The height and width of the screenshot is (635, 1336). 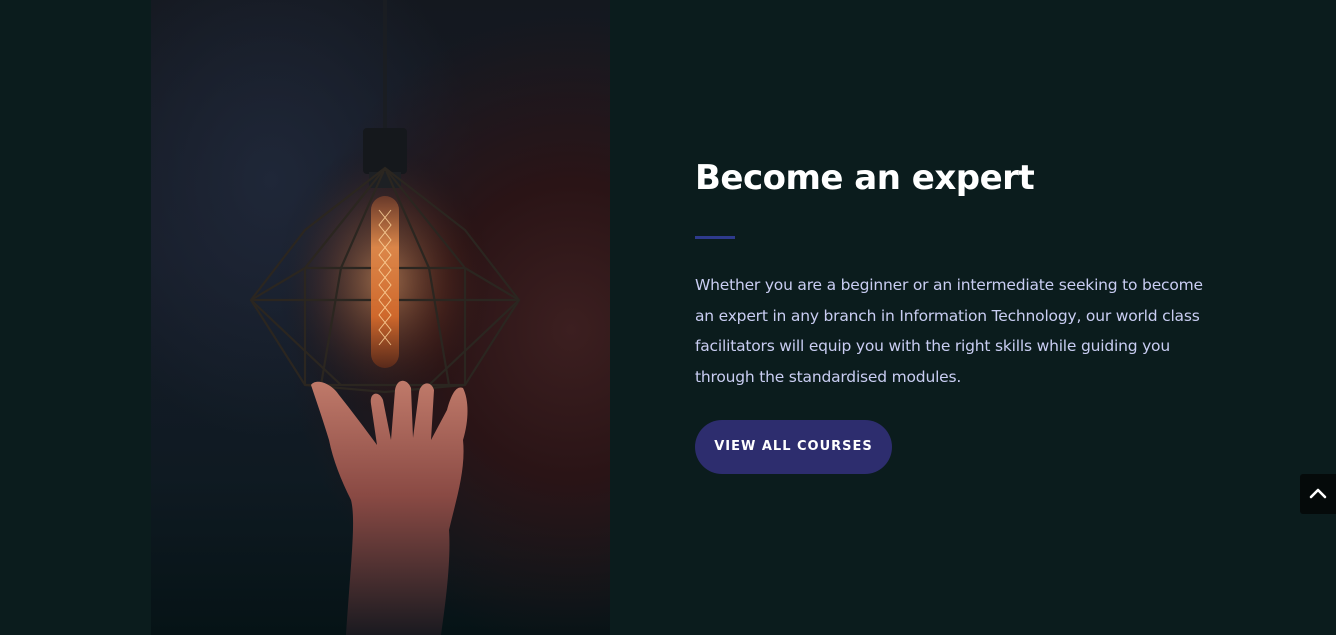 I want to click on view-all-courses-button: VIEW ALL COURSES, so click(x=793, y=447).